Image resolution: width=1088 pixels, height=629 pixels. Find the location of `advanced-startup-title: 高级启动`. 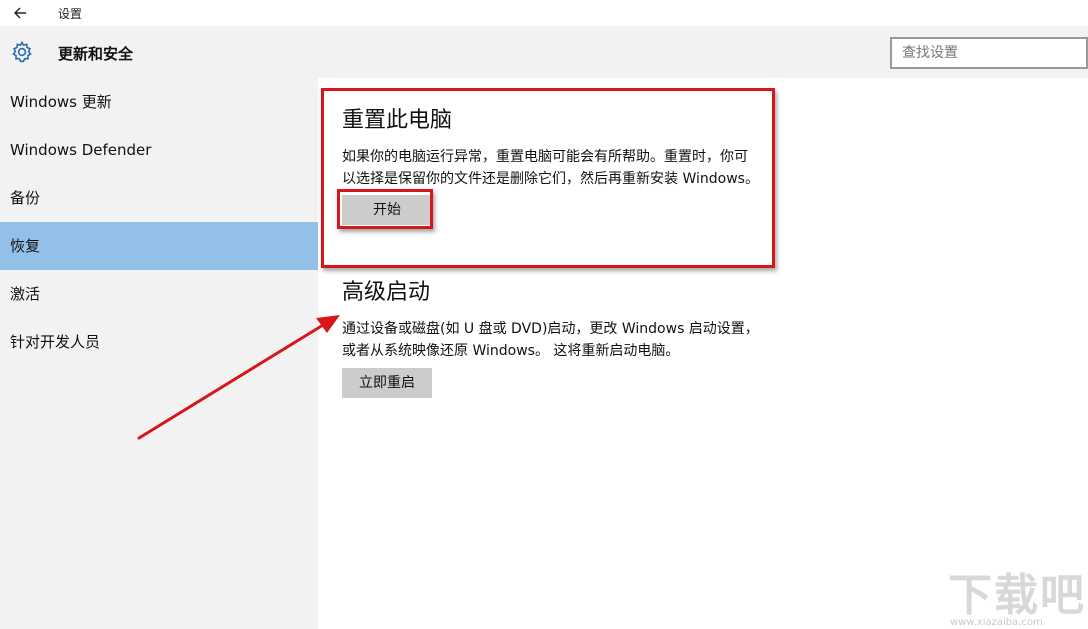

advanced-startup-title: 高级启动 is located at coordinates (386, 292).